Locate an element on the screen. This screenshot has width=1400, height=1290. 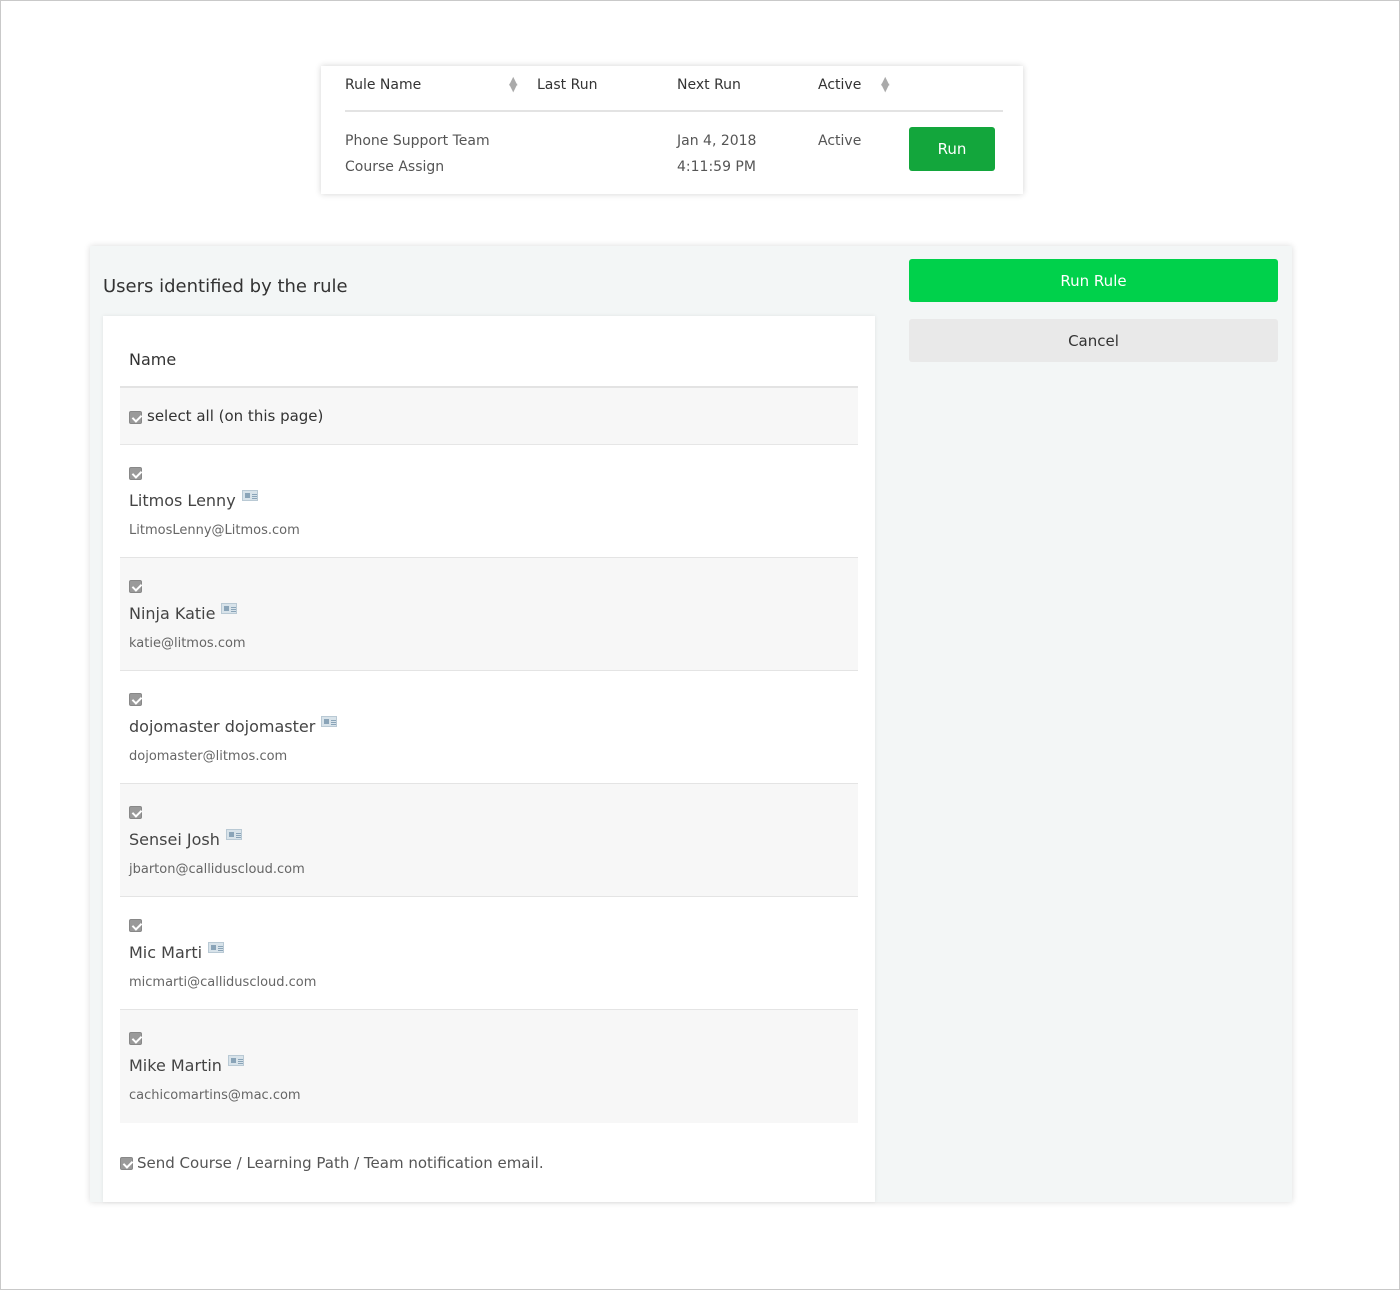
user-email: cachicomartins@mac.com is located at coordinates (215, 1095).